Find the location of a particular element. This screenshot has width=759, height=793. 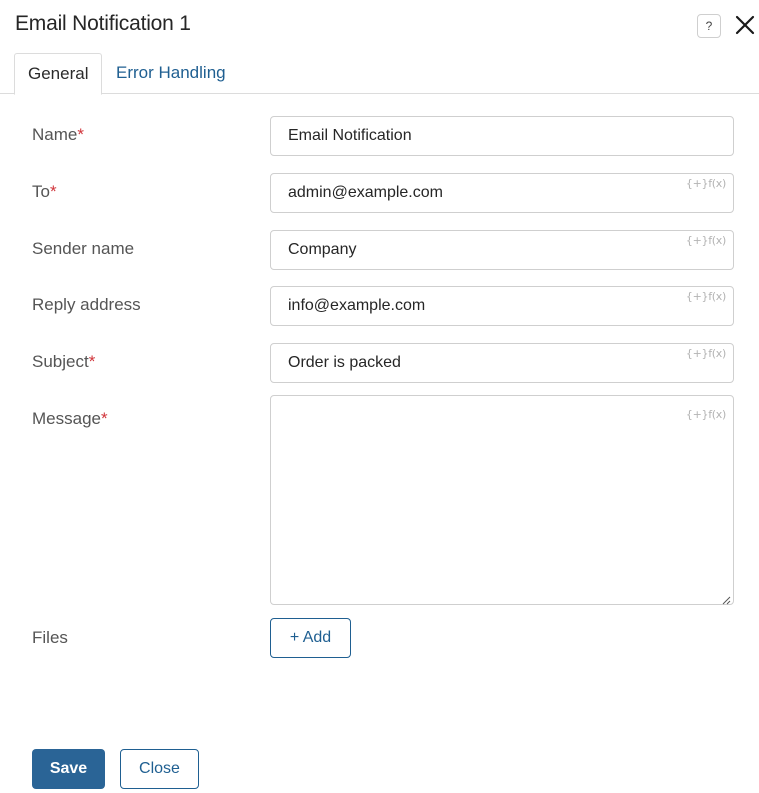

to-label: To* is located at coordinates (44, 191).